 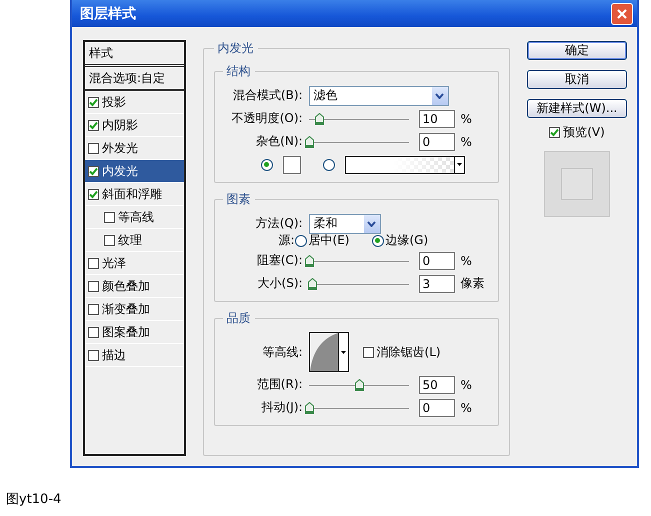 What do you see at coordinates (134, 332) in the screenshot?
I see `style-list-item: 图案叠加` at bounding box center [134, 332].